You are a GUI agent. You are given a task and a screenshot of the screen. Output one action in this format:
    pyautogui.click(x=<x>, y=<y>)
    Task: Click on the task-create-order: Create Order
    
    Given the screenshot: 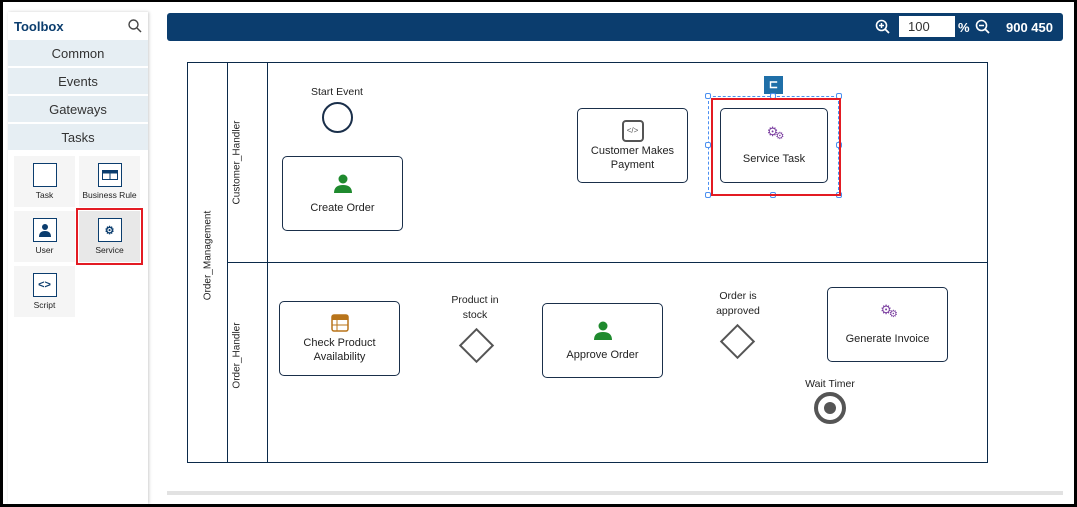 What is the action you would take?
    pyautogui.click(x=342, y=193)
    